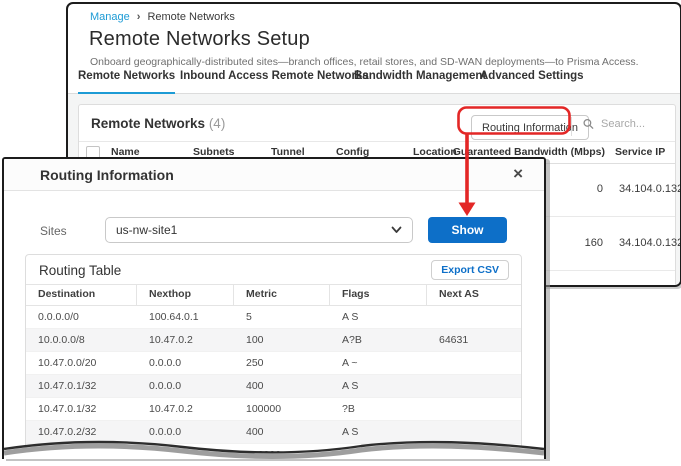 Image resolution: width=681 pixels, height=466 pixels. Describe the element at coordinates (255, 340) in the screenshot. I see `cell-metric: 100` at that location.